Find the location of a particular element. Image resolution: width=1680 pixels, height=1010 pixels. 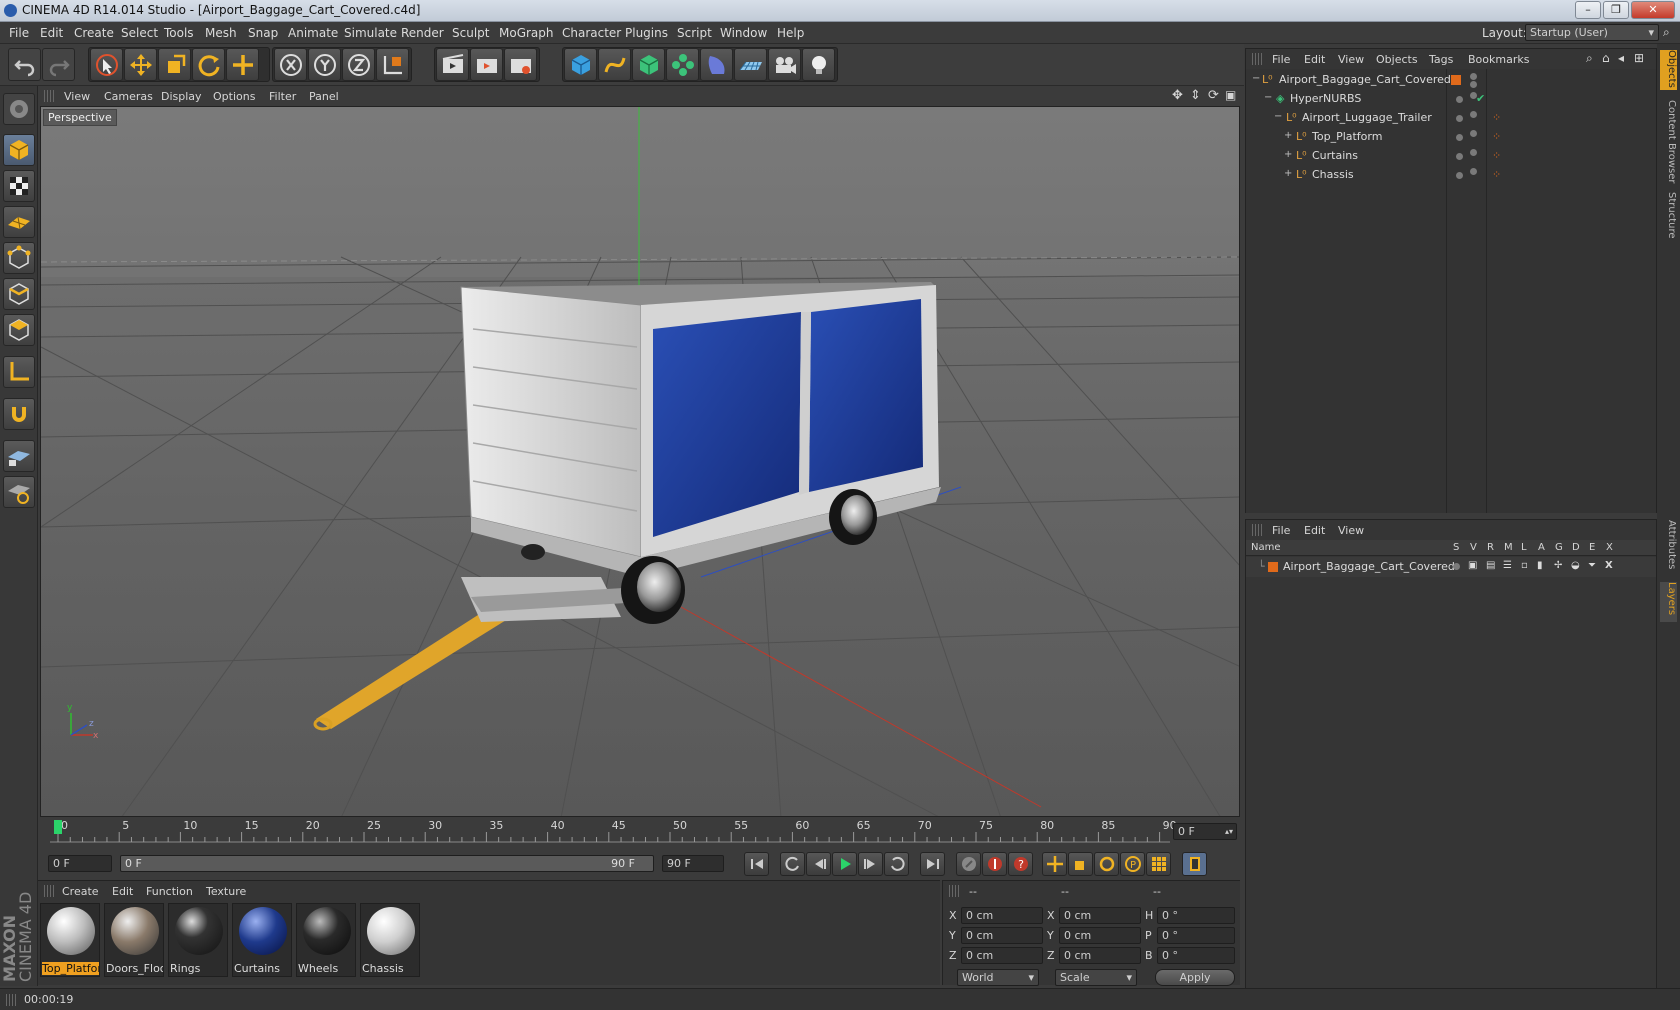

animation-toggle-icon: ▮ is located at coordinates (1540, 565).